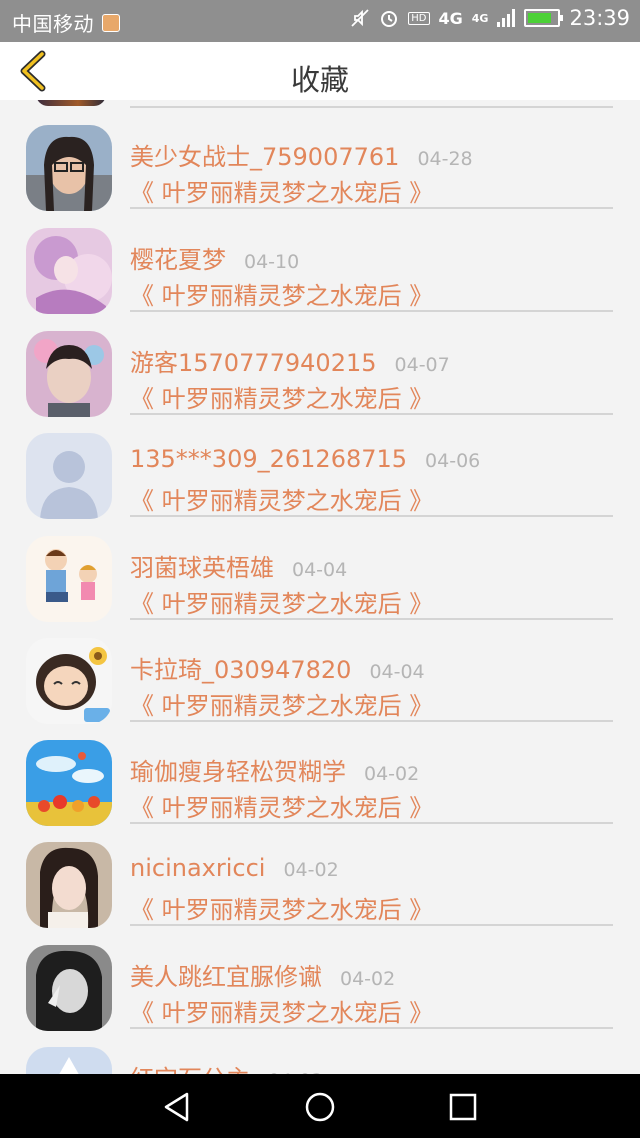 Image resolution: width=640 pixels, height=1138 pixels. Describe the element at coordinates (419, 18) in the screenshot. I see `hd-badge: HD` at that location.